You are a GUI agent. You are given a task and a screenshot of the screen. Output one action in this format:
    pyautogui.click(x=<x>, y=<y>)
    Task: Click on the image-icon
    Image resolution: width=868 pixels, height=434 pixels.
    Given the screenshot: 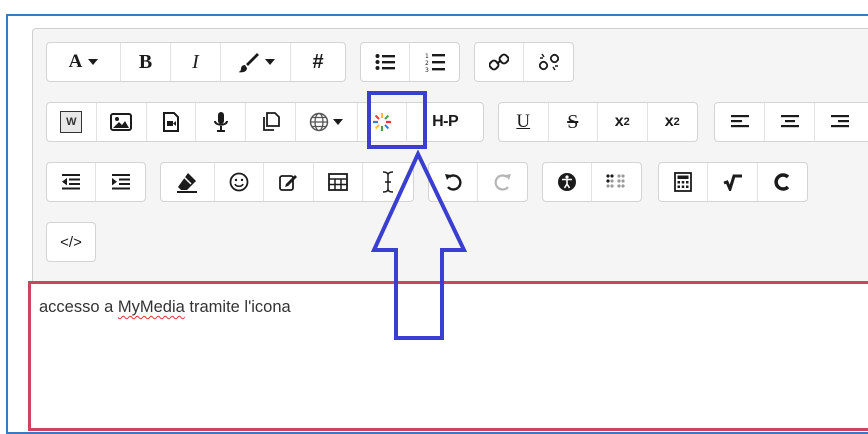 What is the action you would take?
    pyautogui.click(x=121, y=122)
    